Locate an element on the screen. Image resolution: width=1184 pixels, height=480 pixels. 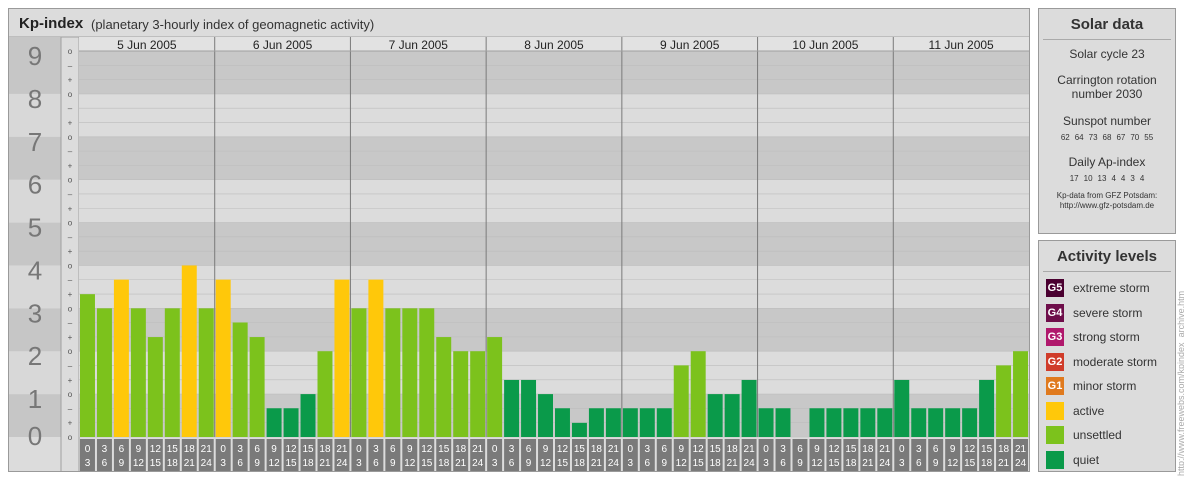
legend-item: G5 extreme storm is located at coordinates (1107, 288).